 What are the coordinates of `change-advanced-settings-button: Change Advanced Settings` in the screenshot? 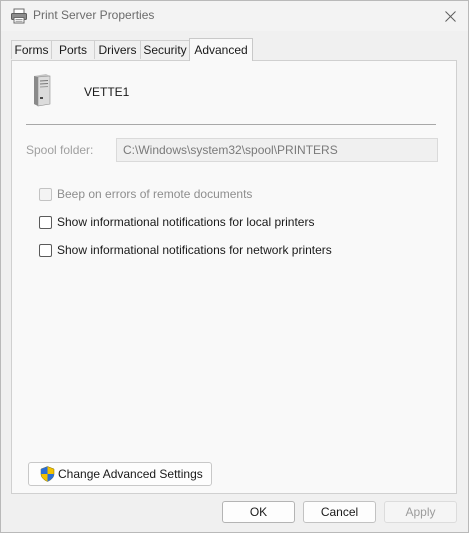 It's located at (120, 474).